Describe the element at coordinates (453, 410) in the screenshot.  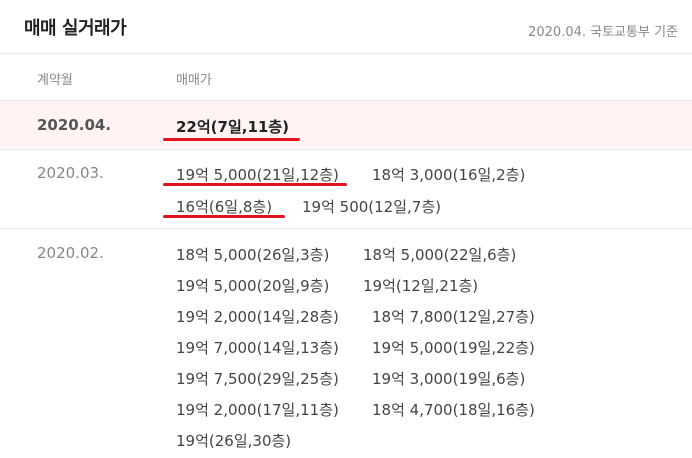
I see `deal-item: 18억 4,700(18일,16층)` at that location.